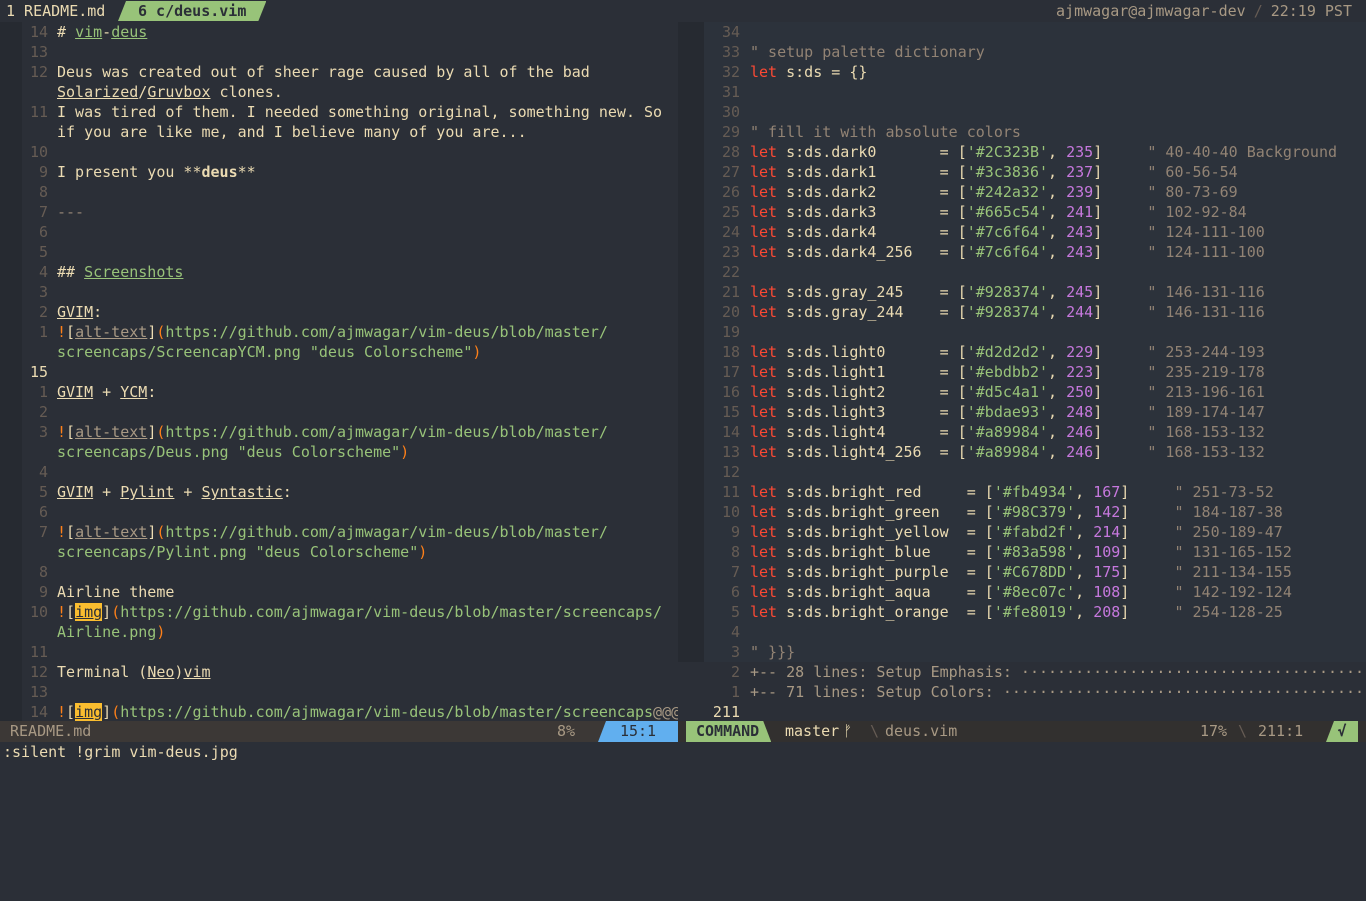  What do you see at coordinates (146, 492) in the screenshot?
I see `code-line: 5 GVIM + Pylint + Syntastic:` at bounding box center [146, 492].